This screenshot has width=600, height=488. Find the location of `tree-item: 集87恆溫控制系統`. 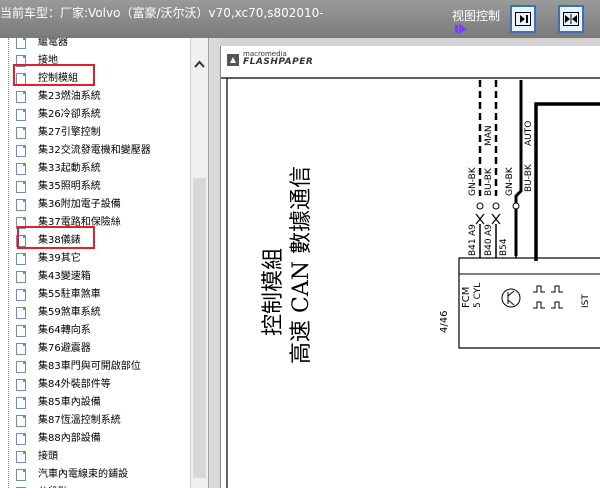

tree-item: 集87恆溫控制系統 is located at coordinates (102, 421).